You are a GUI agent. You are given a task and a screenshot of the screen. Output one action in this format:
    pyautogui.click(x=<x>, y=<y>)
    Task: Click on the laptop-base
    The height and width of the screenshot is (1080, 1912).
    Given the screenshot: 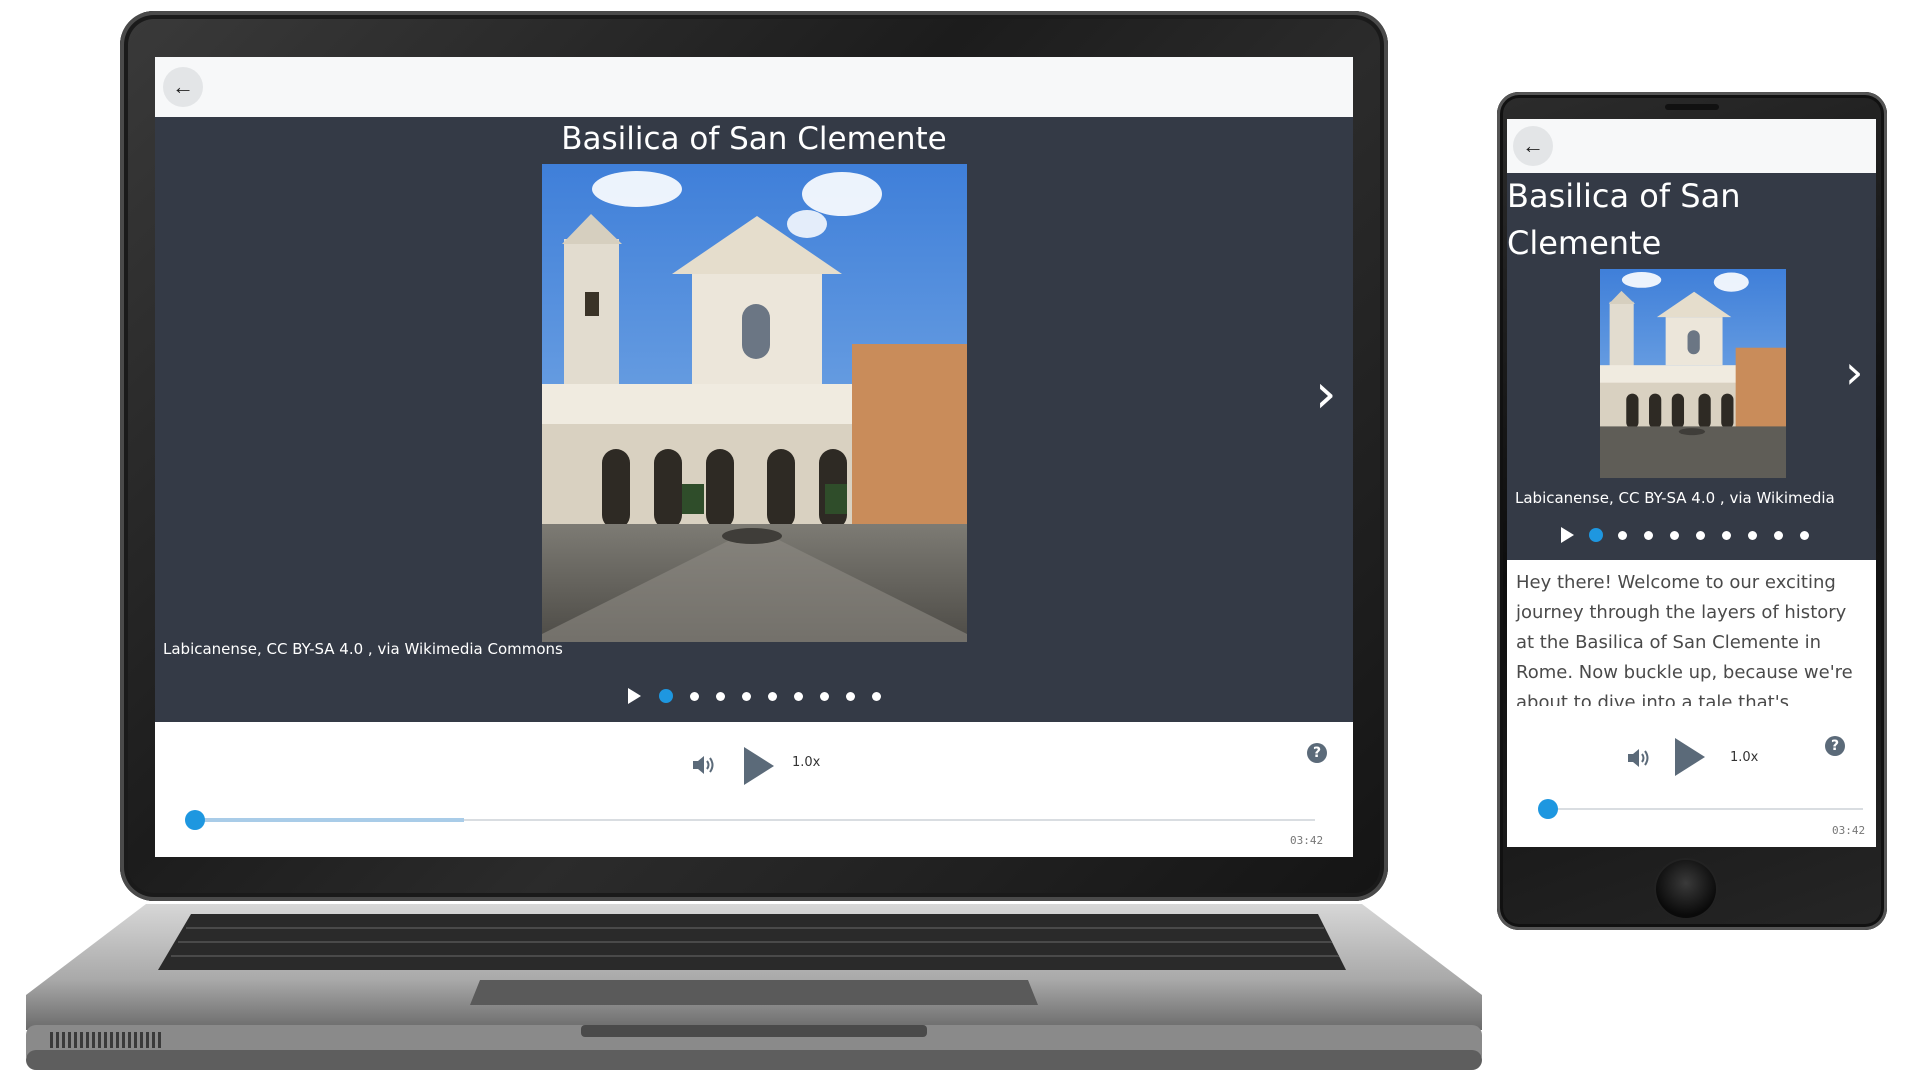 What is the action you would take?
    pyautogui.click(x=754, y=987)
    